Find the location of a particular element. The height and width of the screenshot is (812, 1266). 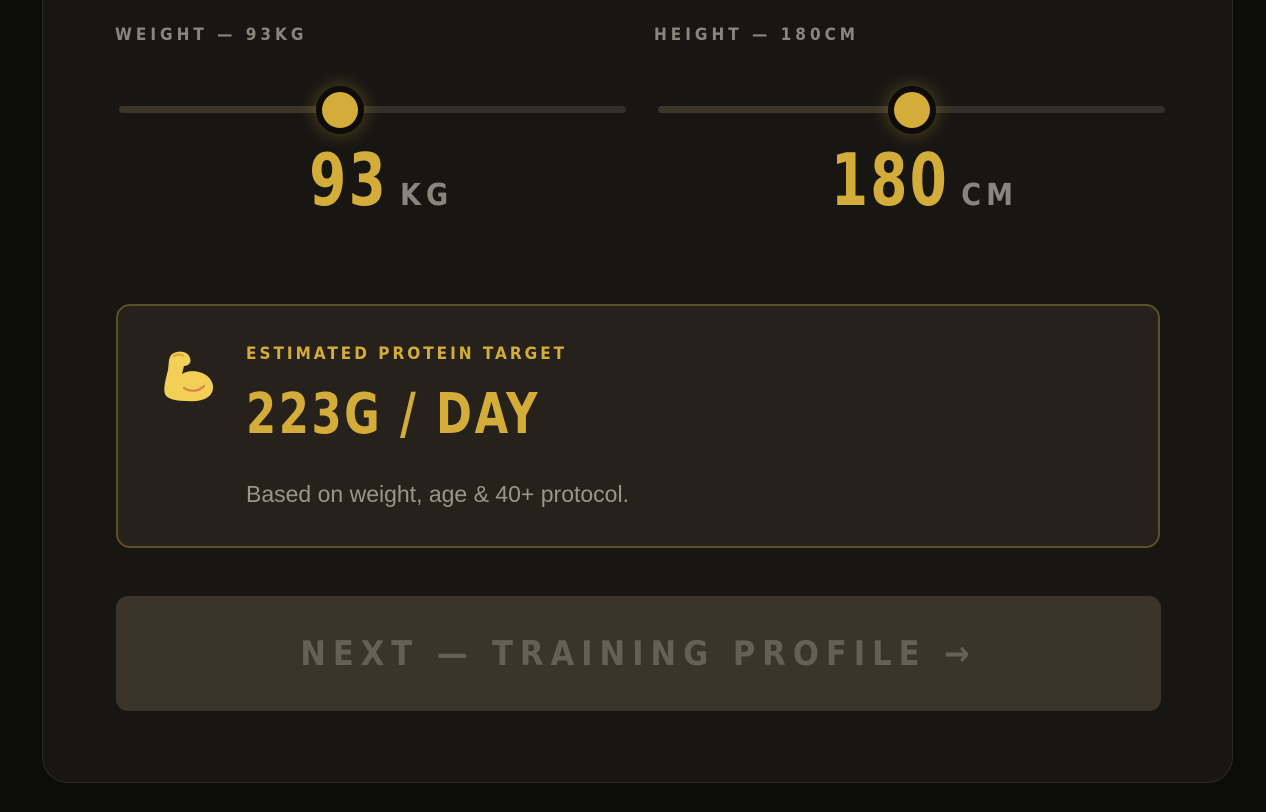

height-slider-fill is located at coordinates (785, 109).